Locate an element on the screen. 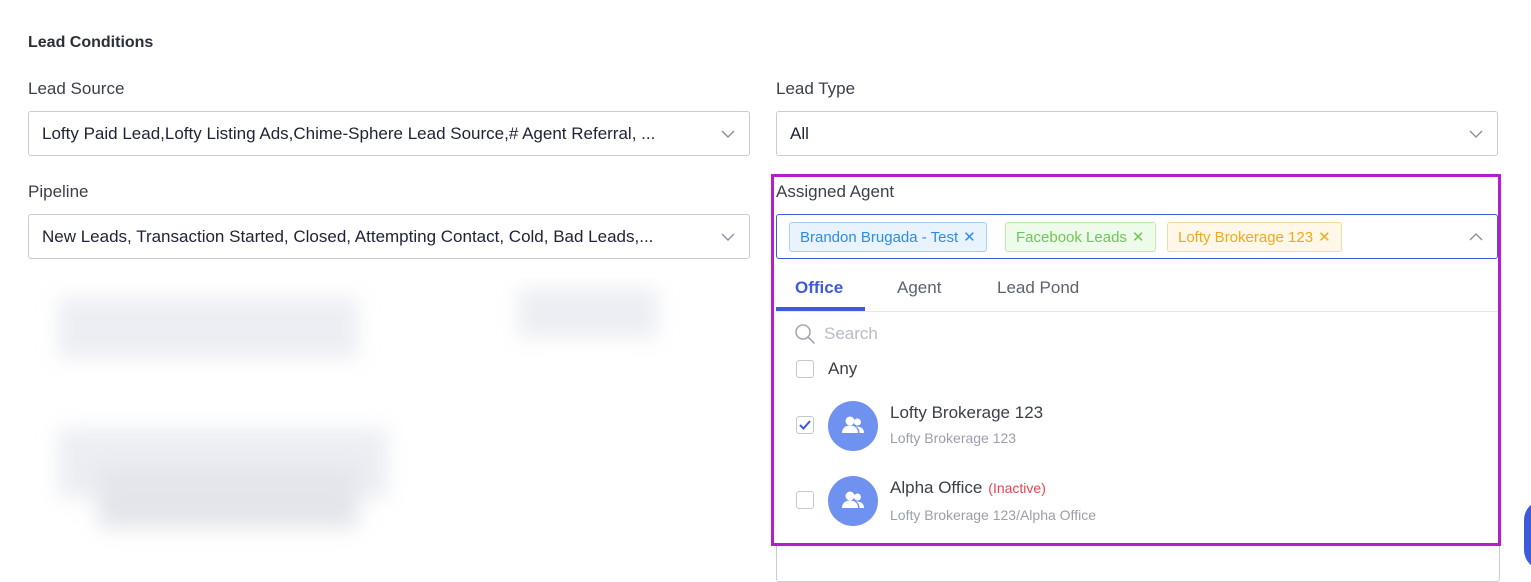 The width and height of the screenshot is (1531, 582). tab-lead-pond: Lead Pond is located at coordinates (1038, 288).